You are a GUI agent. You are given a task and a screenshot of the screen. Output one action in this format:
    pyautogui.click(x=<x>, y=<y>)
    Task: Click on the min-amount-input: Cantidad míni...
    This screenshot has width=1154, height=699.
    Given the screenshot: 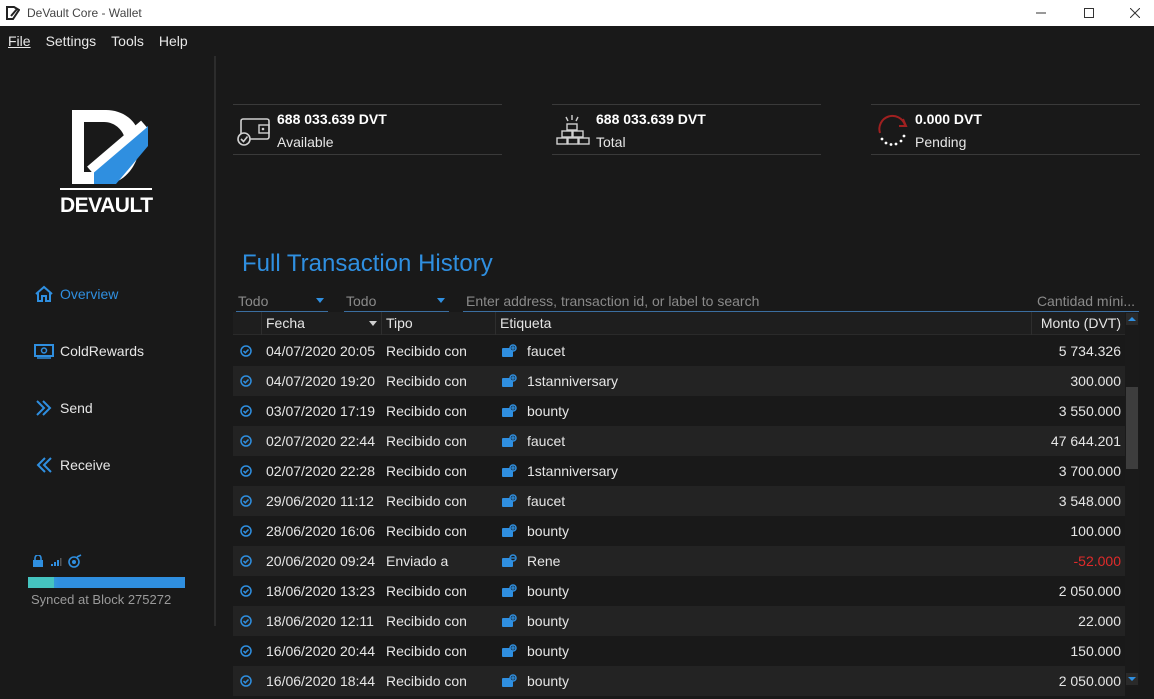 What is the action you would take?
    pyautogui.click(x=1086, y=301)
    